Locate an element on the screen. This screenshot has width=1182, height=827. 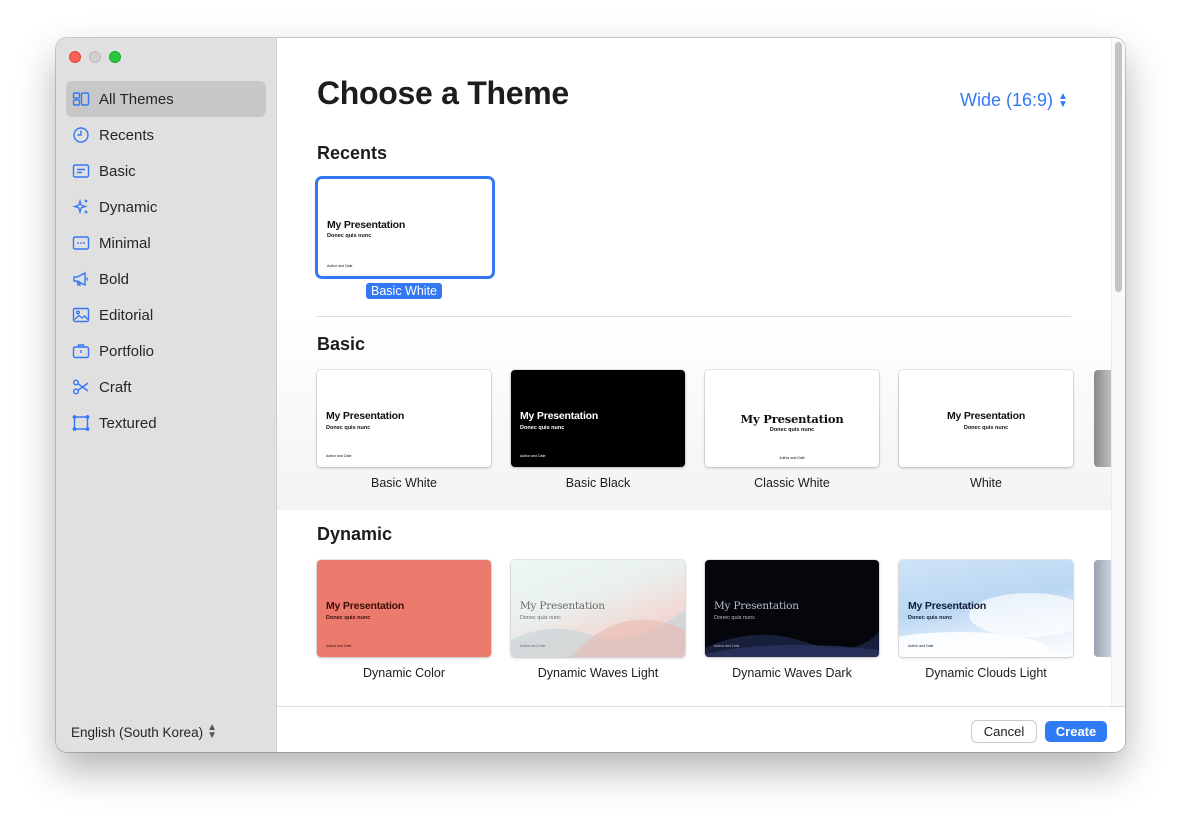
briefcase-icon is located at coordinates (81, 351).